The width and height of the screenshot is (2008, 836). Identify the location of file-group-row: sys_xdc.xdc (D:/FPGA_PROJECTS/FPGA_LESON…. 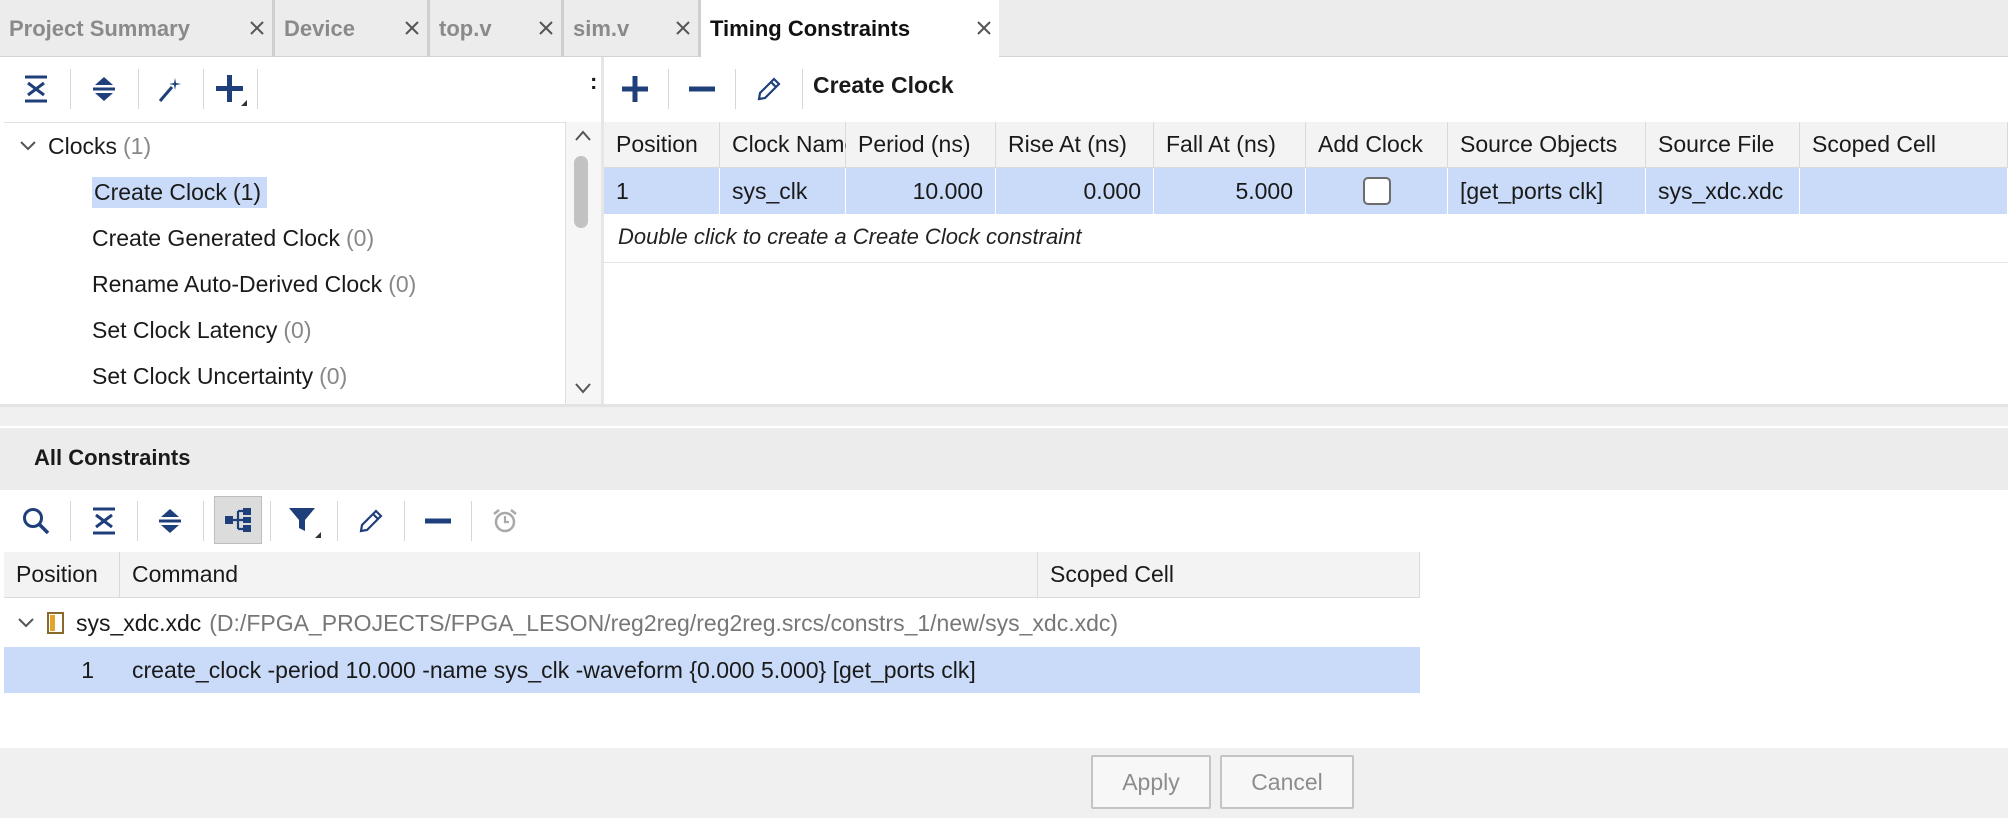
(712, 623).